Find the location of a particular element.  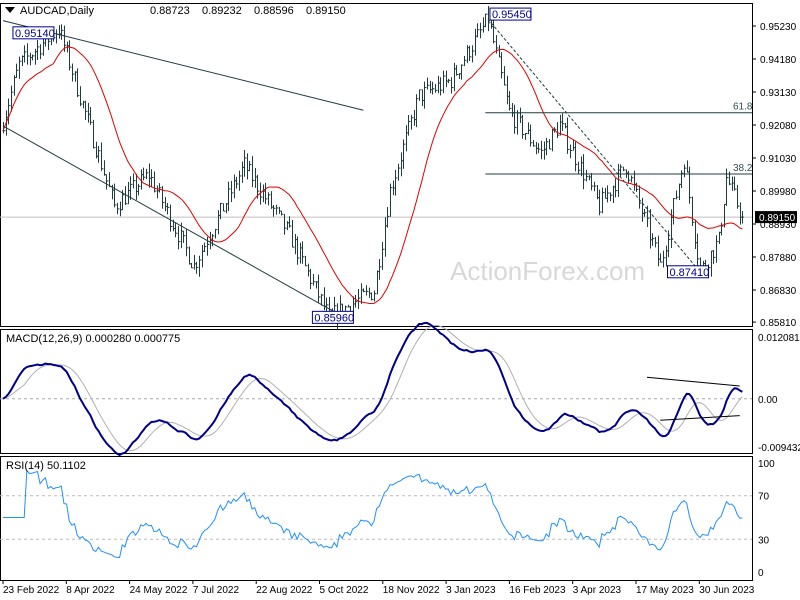

channel-upper-line is located at coordinates (183, 65).